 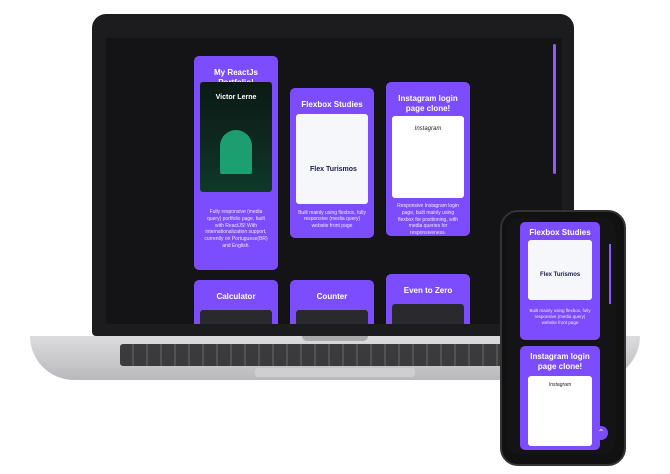 I want to click on thumb-name: Victor Lerne, so click(x=236, y=97).